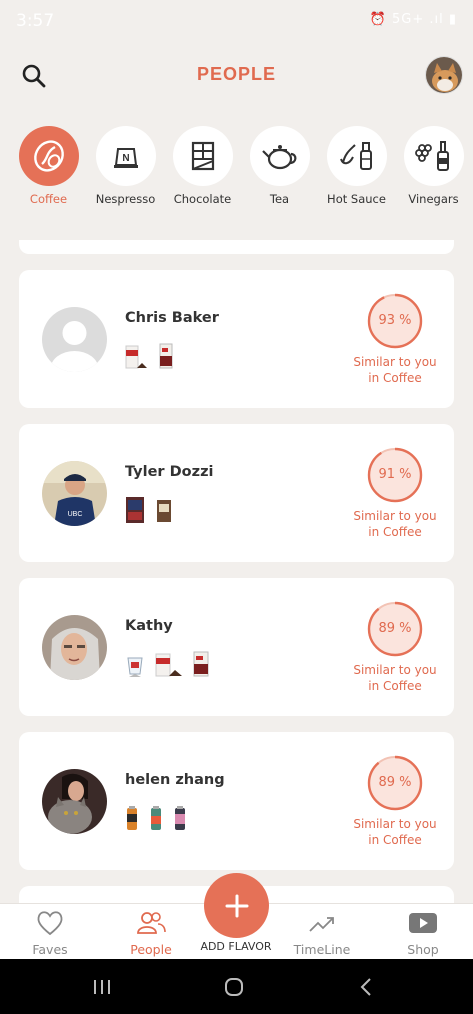 Image resolution: width=473 pixels, height=1014 pixels. I want to click on person-name: Tyler Dozzi, so click(169, 472).